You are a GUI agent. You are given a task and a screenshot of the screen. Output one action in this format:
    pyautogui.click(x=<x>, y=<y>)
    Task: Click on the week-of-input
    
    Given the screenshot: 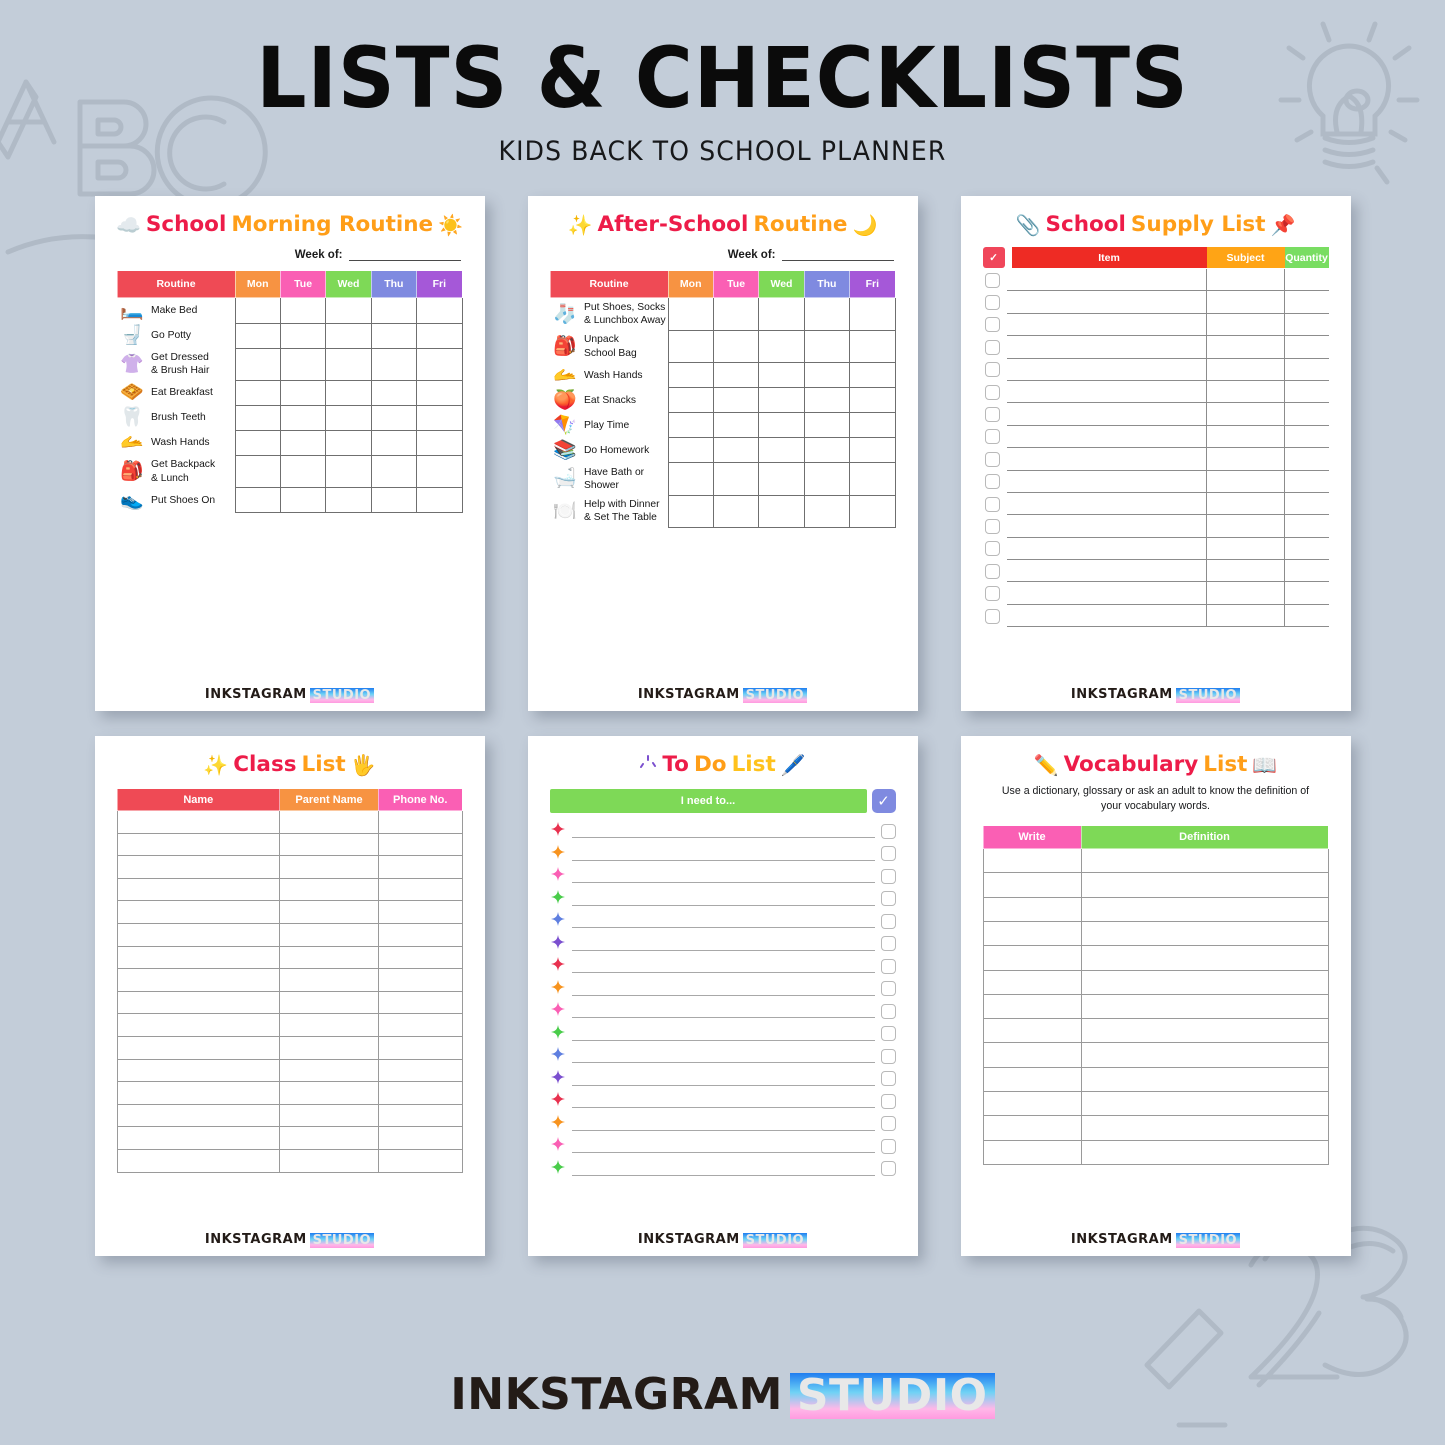 What is the action you would take?
    pyautogui.click(x=837, y=255)
    